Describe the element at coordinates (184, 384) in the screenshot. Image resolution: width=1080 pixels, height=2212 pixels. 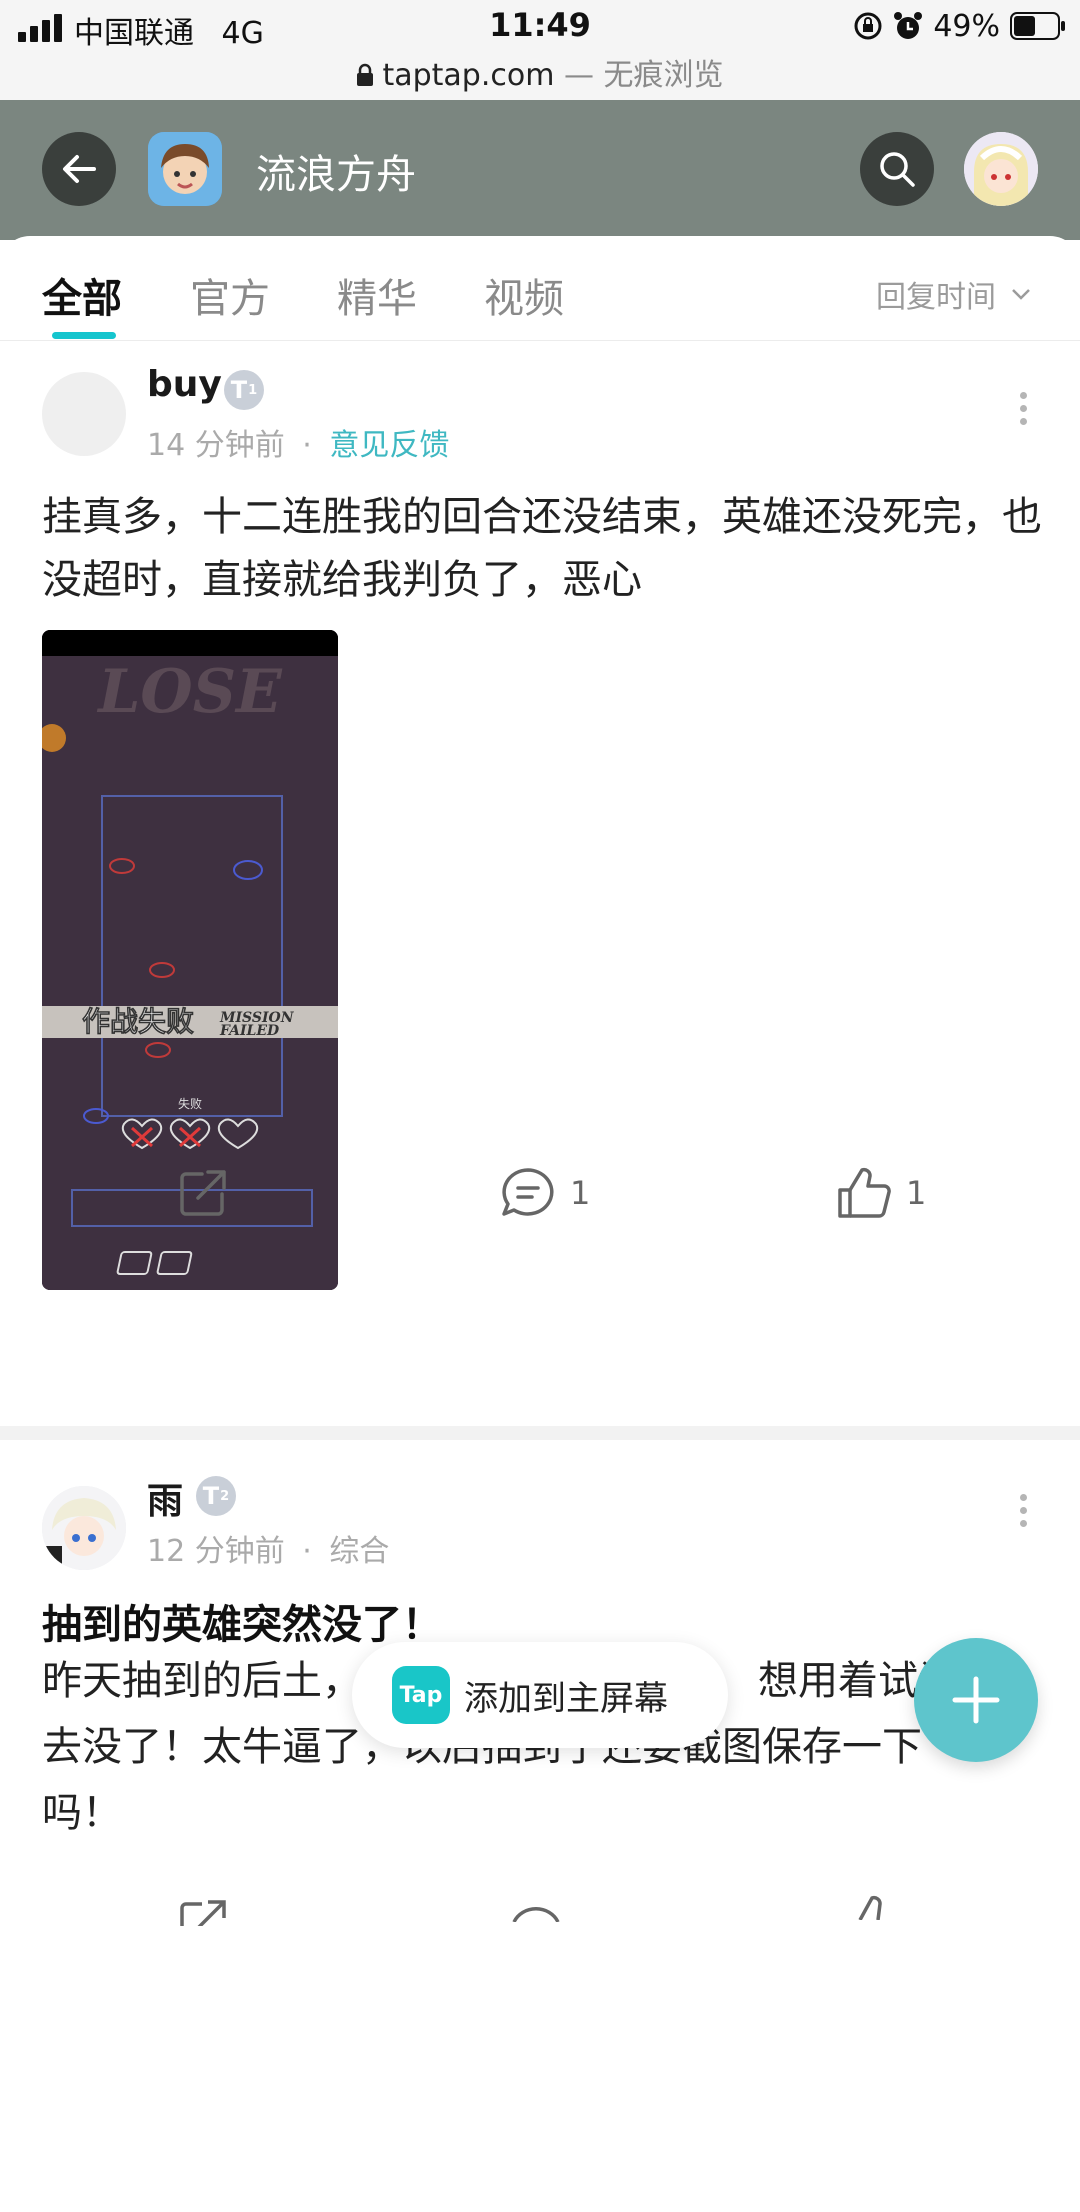
I see `author-name: buy` at that location.